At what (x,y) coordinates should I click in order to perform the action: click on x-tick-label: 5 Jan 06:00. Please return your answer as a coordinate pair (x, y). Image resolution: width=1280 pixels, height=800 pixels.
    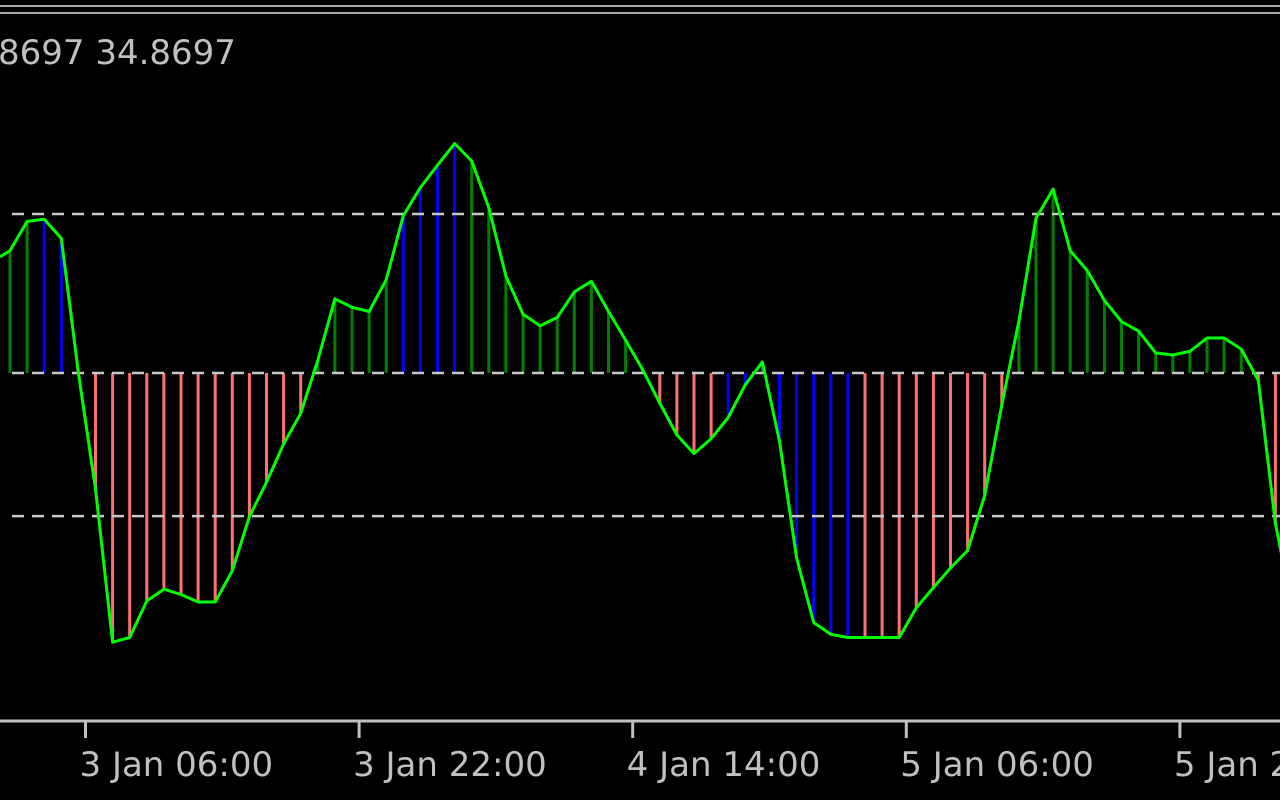
    Looking at the image, I should click on (997, 765).